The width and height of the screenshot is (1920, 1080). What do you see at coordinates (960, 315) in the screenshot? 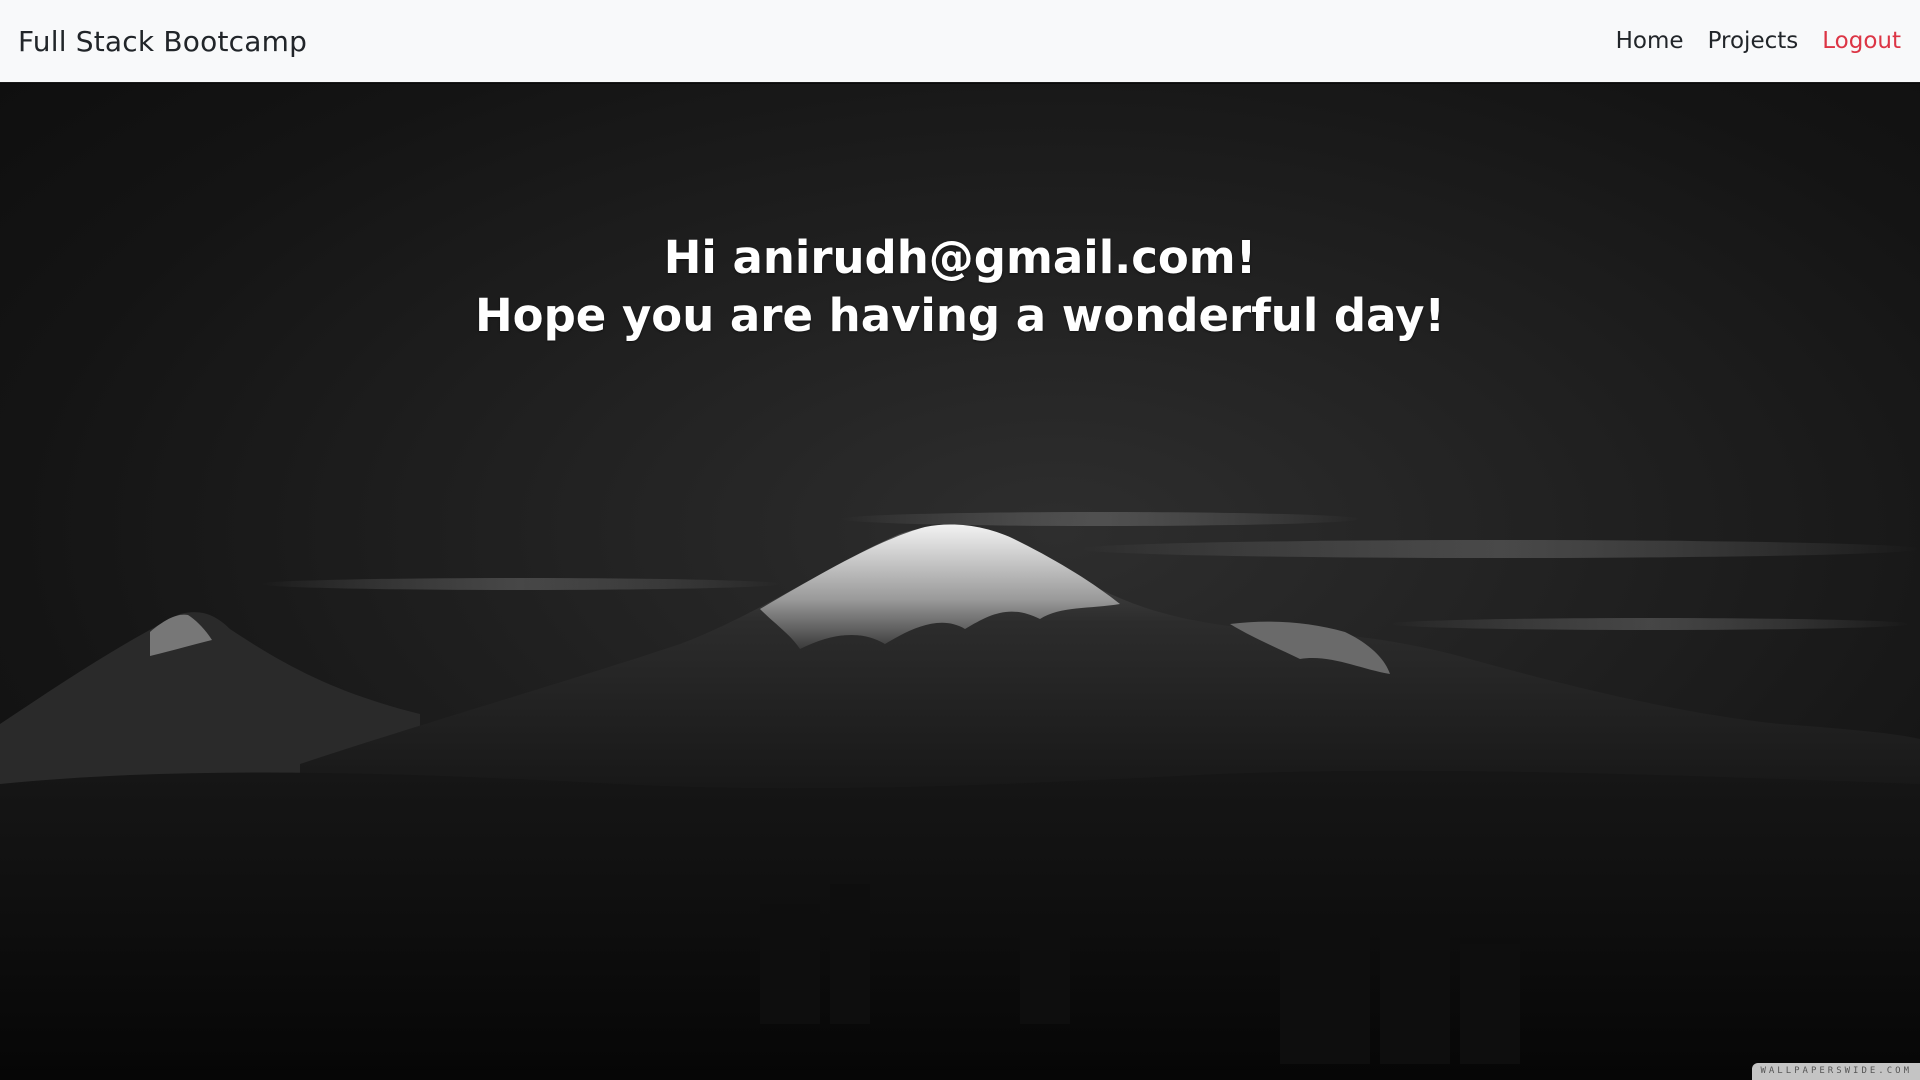
I see `greeting-line-2: Hope you are having a wonderful day!` at bounding box center [960, 315].